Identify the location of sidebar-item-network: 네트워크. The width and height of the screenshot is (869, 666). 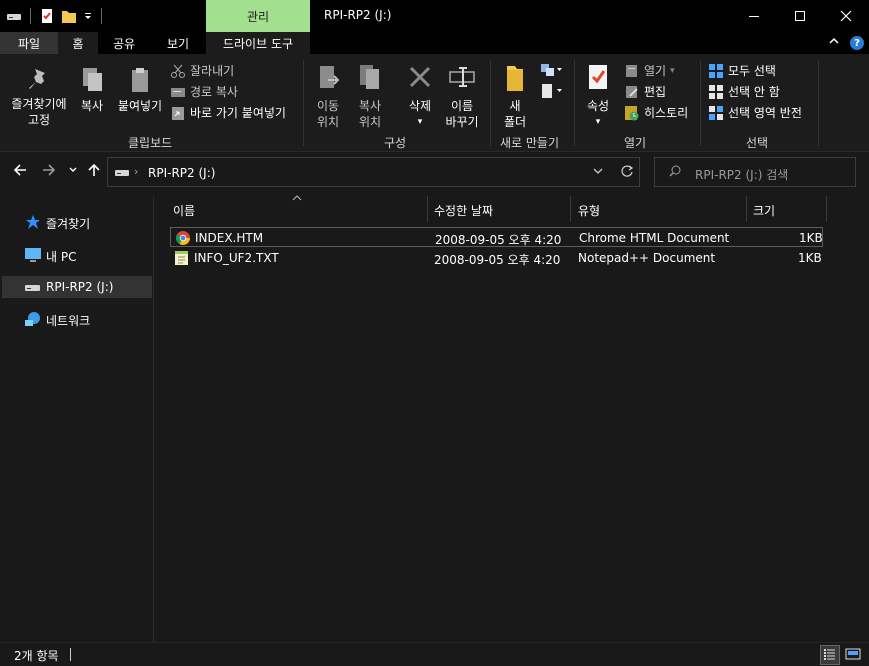
(77, 319).